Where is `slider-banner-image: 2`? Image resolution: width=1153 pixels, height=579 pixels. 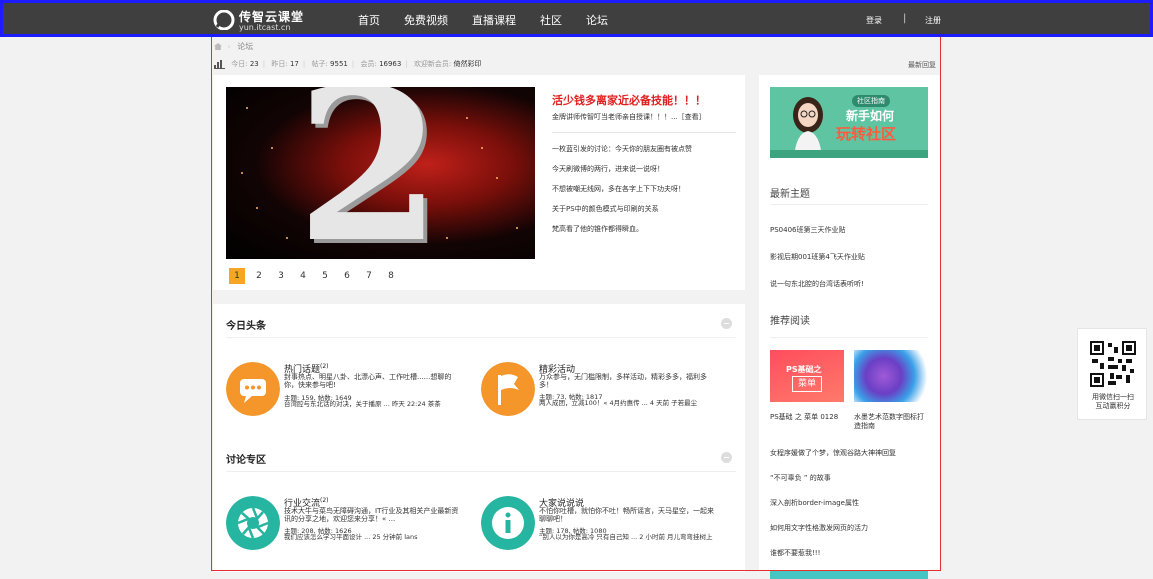
slider-banner-image: 2 is located at coordinates (380, 173).